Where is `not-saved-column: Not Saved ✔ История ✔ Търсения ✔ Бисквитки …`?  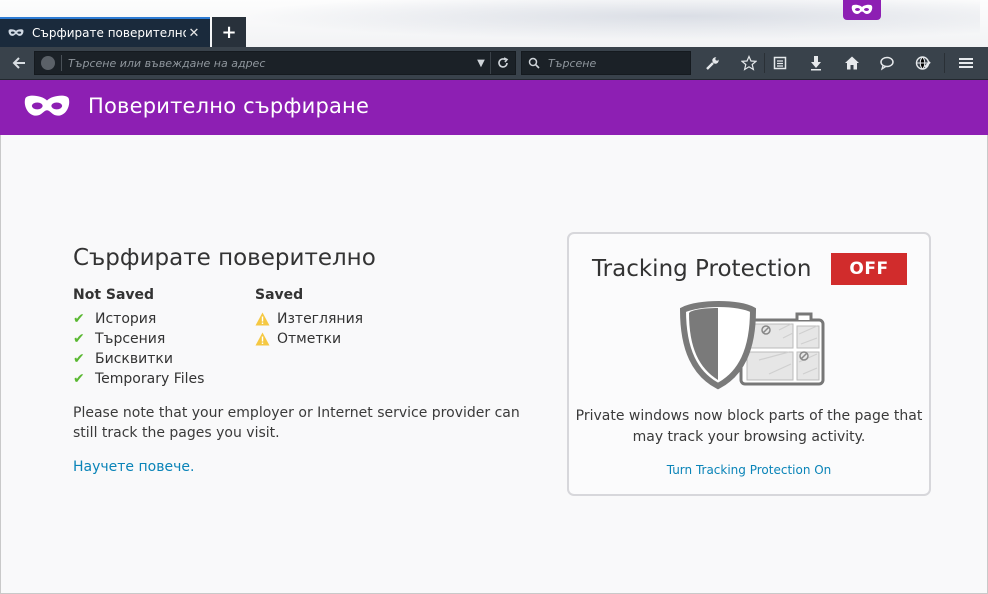 not-saved-column: Not Saved ✔ История ✔ Търсения ✔ Бисквитки … is located at coordinates (138, 338).